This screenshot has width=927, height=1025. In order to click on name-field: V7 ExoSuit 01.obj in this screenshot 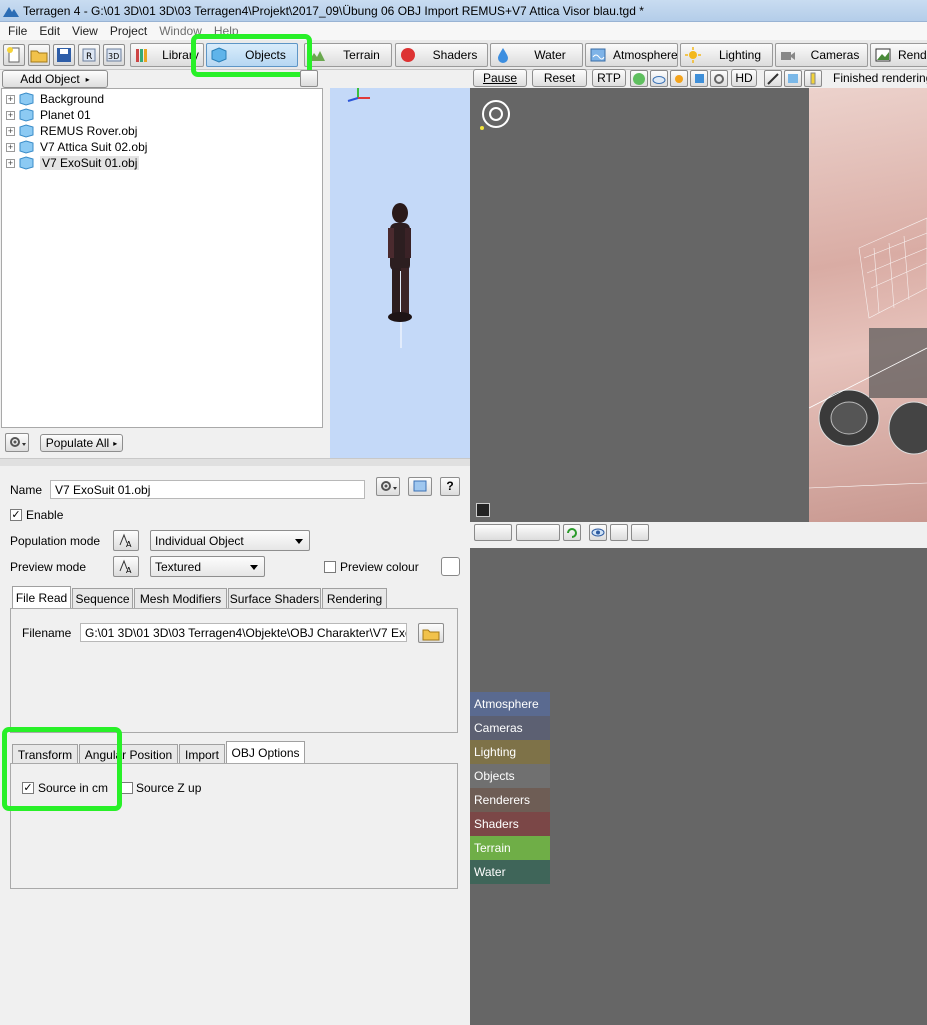, I will do `click(207, 489)`.